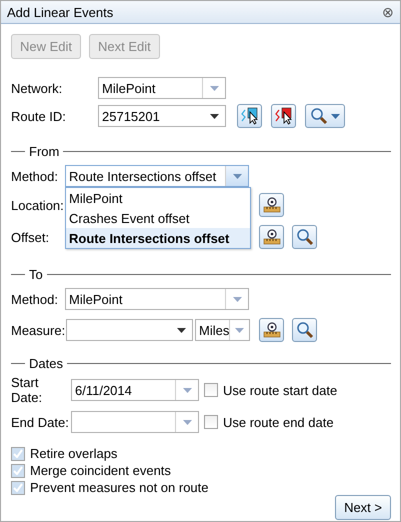  Describe the element at coordinates (36, 274) in the screenshot. I see `section-heading: To` at that location.